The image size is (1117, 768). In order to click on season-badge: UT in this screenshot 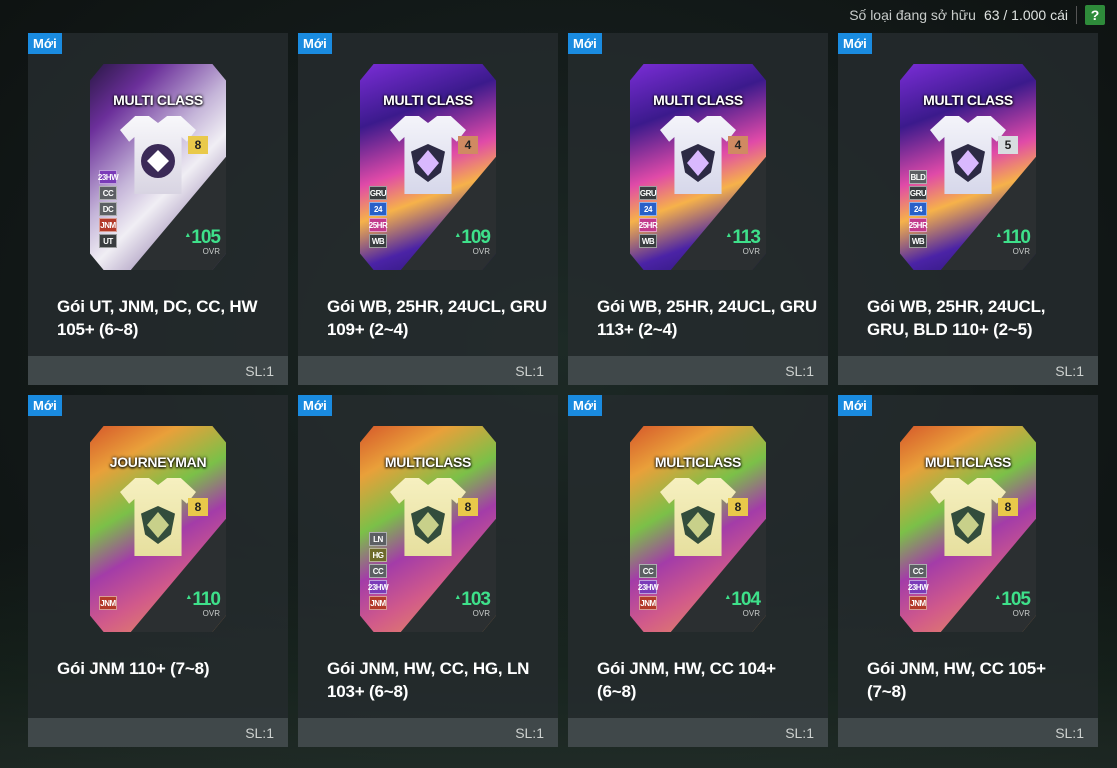, I will do `click(108, 241)`.